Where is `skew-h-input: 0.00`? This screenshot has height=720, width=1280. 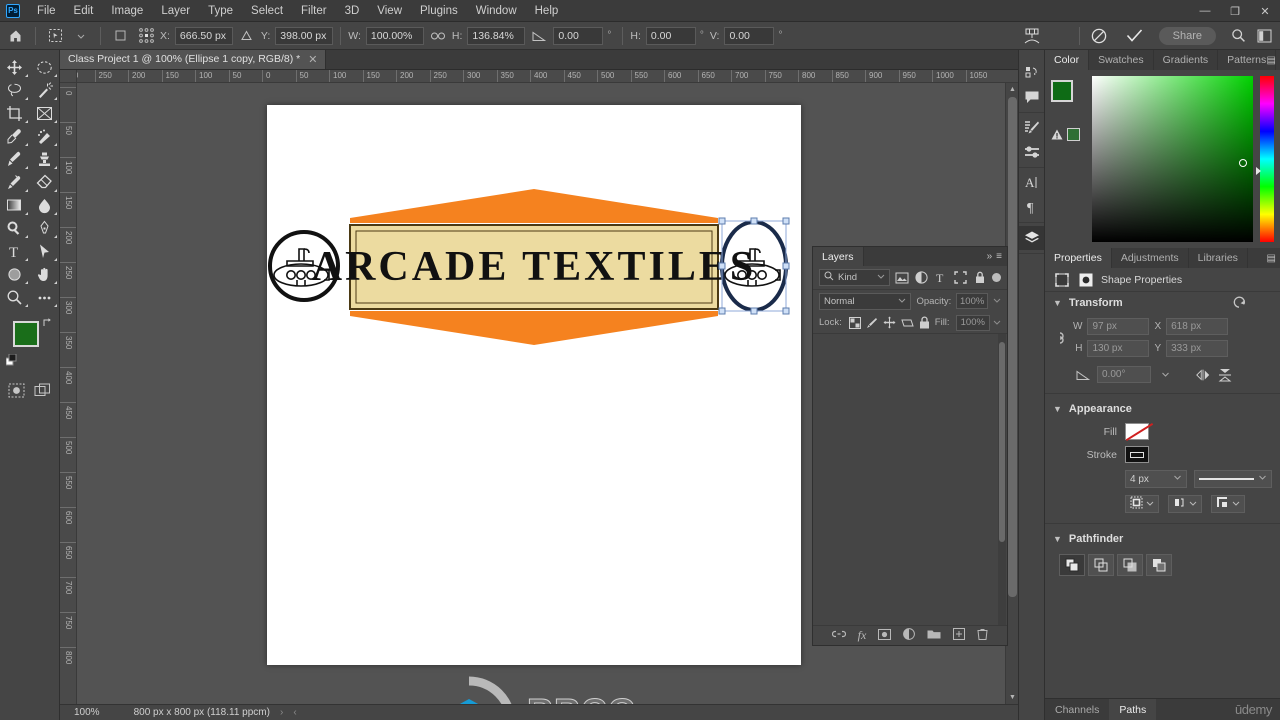
skew-h-input: 0.00 is located at coordinates (670, 35).